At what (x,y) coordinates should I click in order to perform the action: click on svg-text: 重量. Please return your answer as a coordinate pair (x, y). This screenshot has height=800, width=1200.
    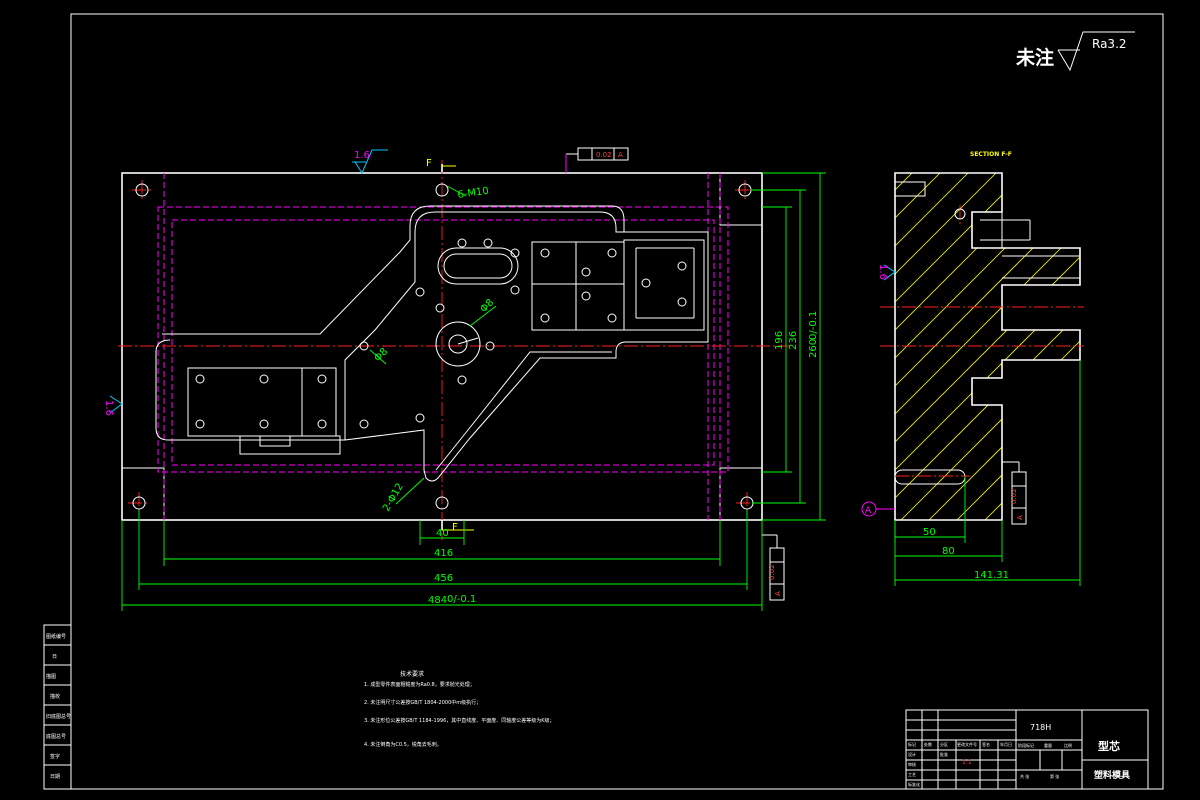
    Looking at the image, I should click on (1048, 745).